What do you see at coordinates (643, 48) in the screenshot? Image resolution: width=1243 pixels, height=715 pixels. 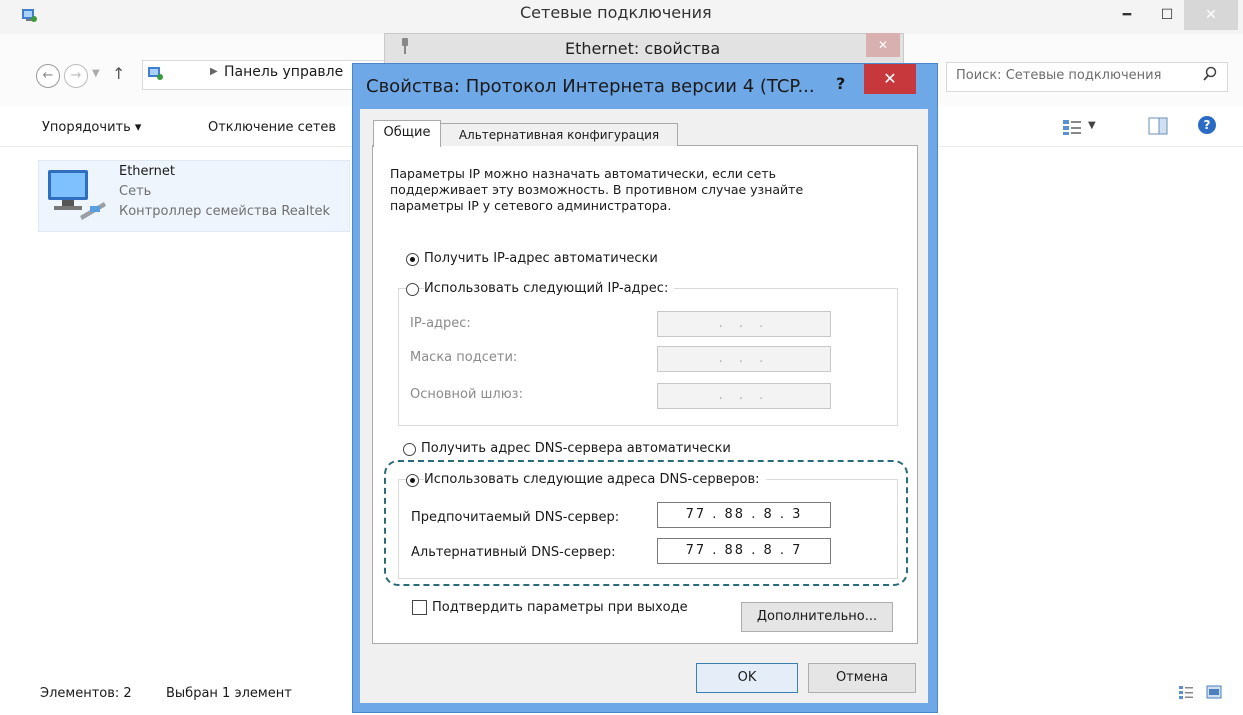 I see `ethernet-dialog-title: Ethernet: свойства` at bounding box center [643, 48].